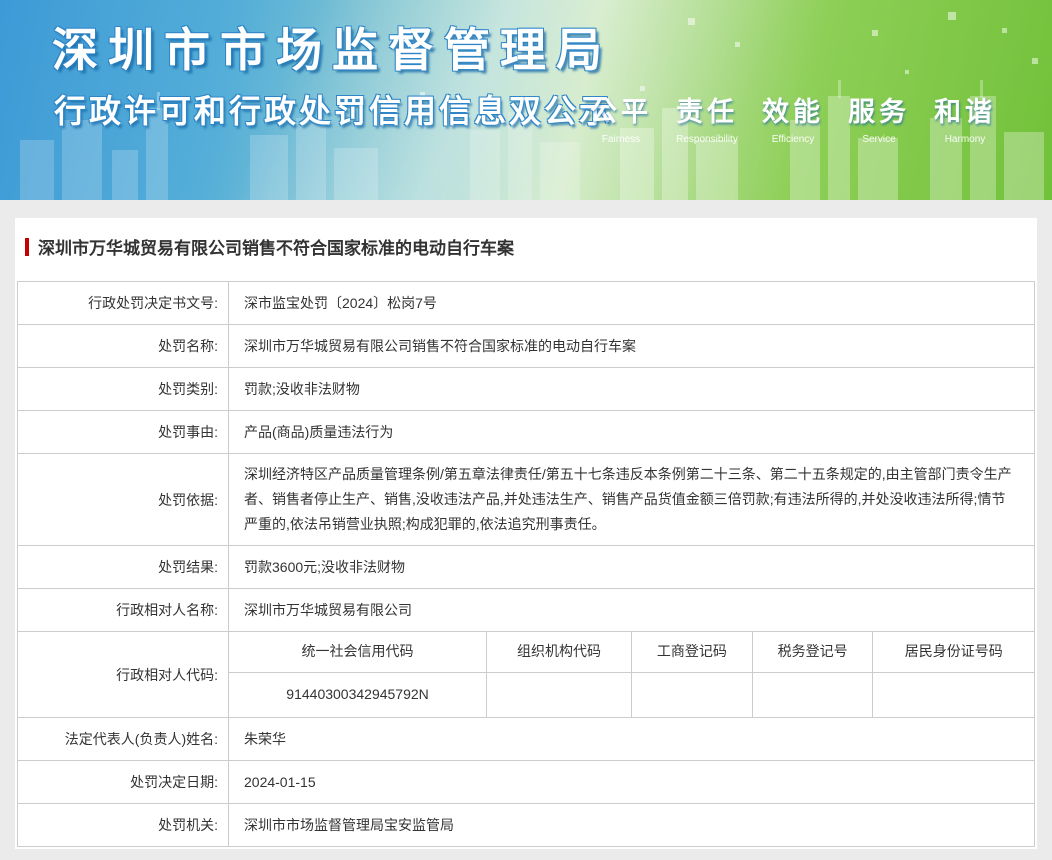 Image resolution: width=1052 pixels, height=860 pixels. Describe the element at coordinates (631, 782) in the screenshot. I see `row-value: 2024-01-15` at that location.